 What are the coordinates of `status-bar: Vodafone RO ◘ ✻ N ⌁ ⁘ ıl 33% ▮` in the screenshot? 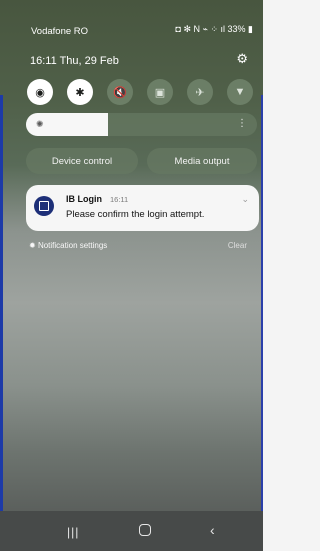 It's located at (131, 18).